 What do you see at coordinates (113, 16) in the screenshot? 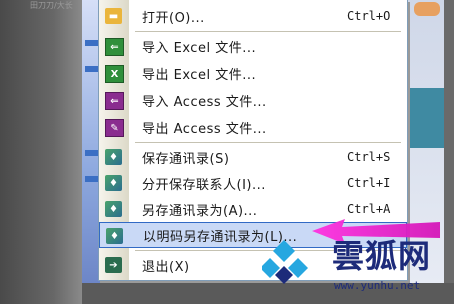
I see `open-folder-icon: ▬` at bounding box center [113, 16].